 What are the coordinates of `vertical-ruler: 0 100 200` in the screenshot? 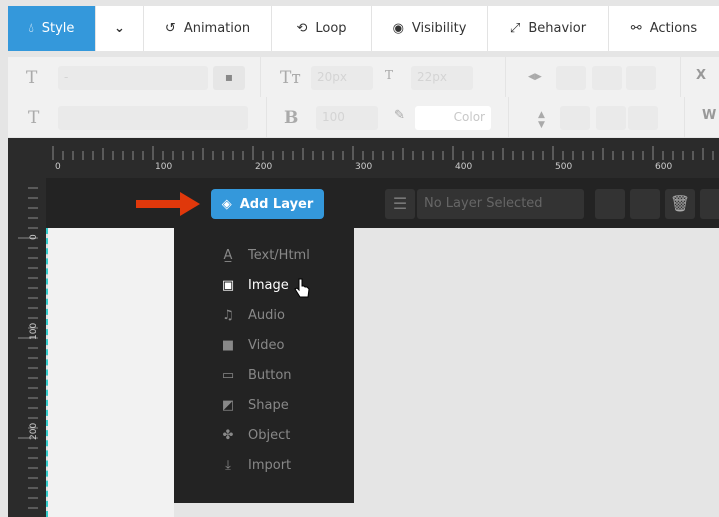 It's located at (27, 347).